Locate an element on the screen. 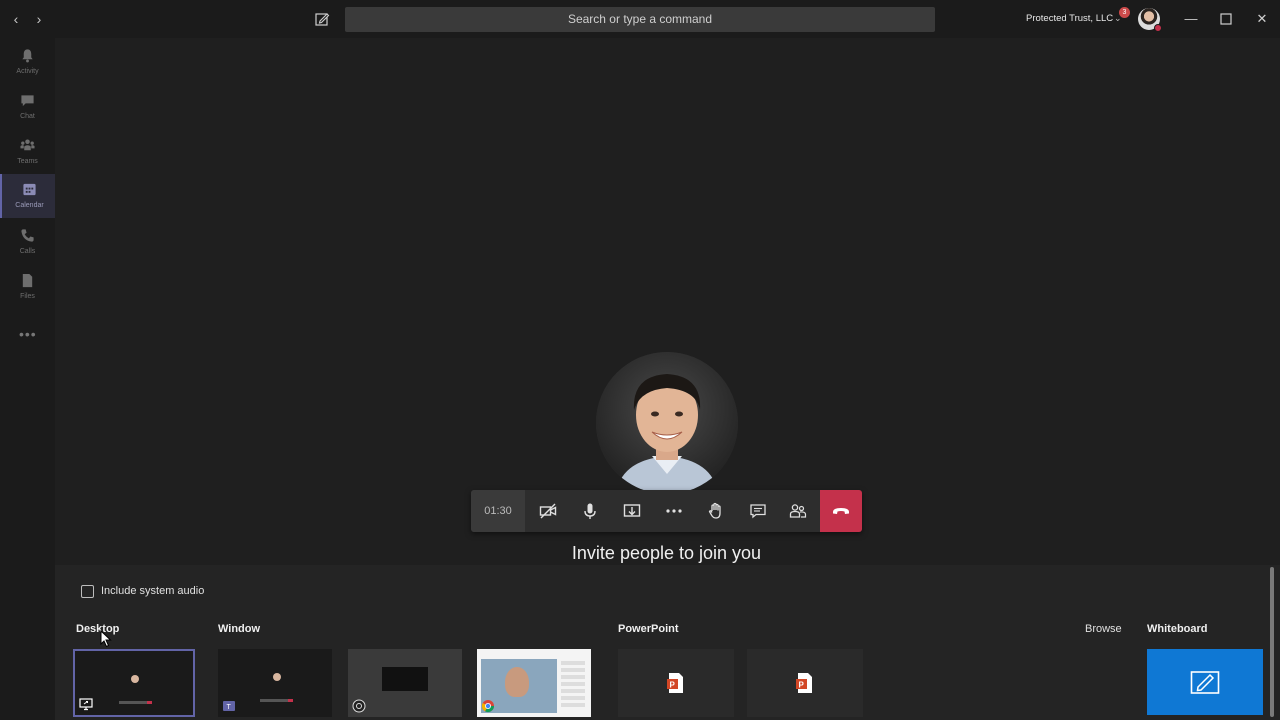 The width and height of the screenshot is (1280, 720). thumb-window-content is located at coordinates (405, 679).